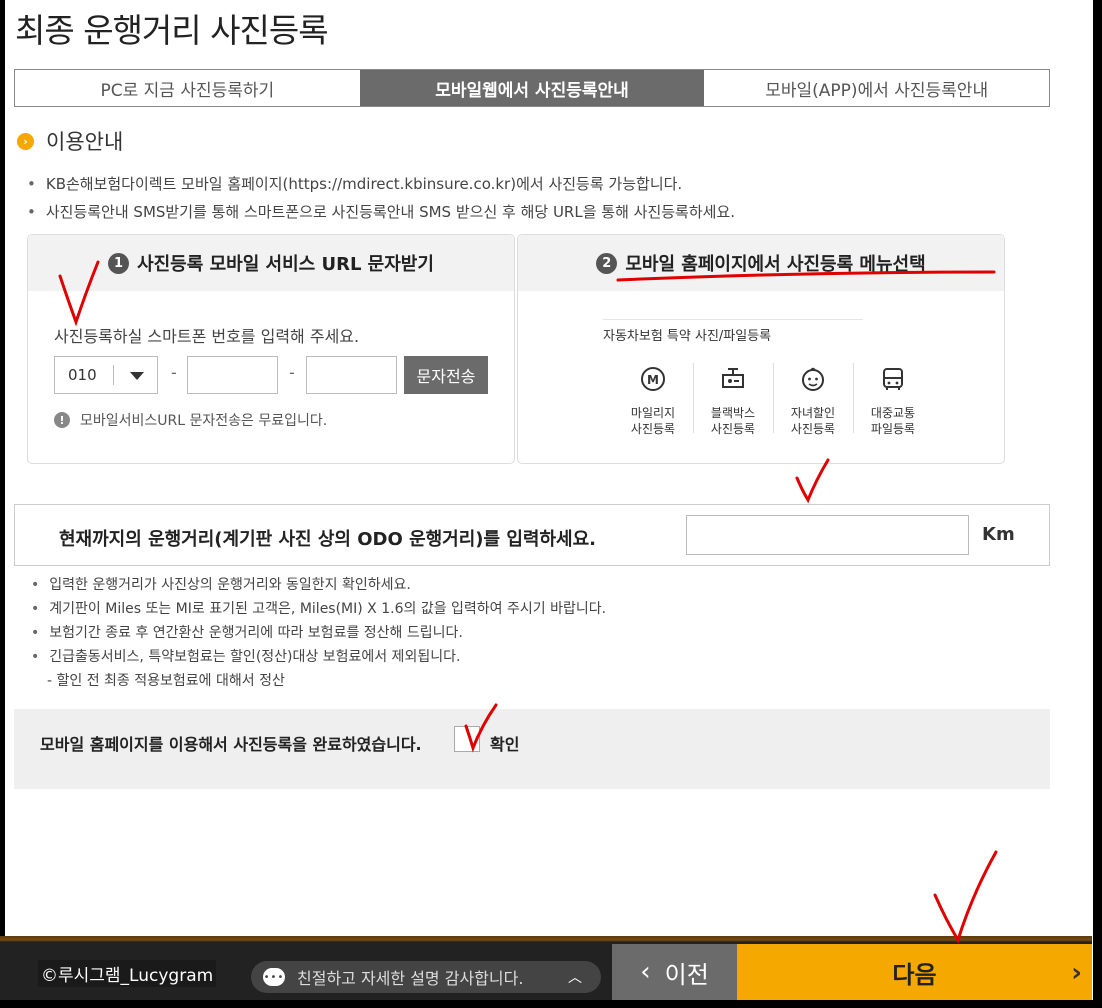  I want to click on phone-prompt: 사진등록하실 스마트폰 번호를 입력해 주세요., so click(207, 336).